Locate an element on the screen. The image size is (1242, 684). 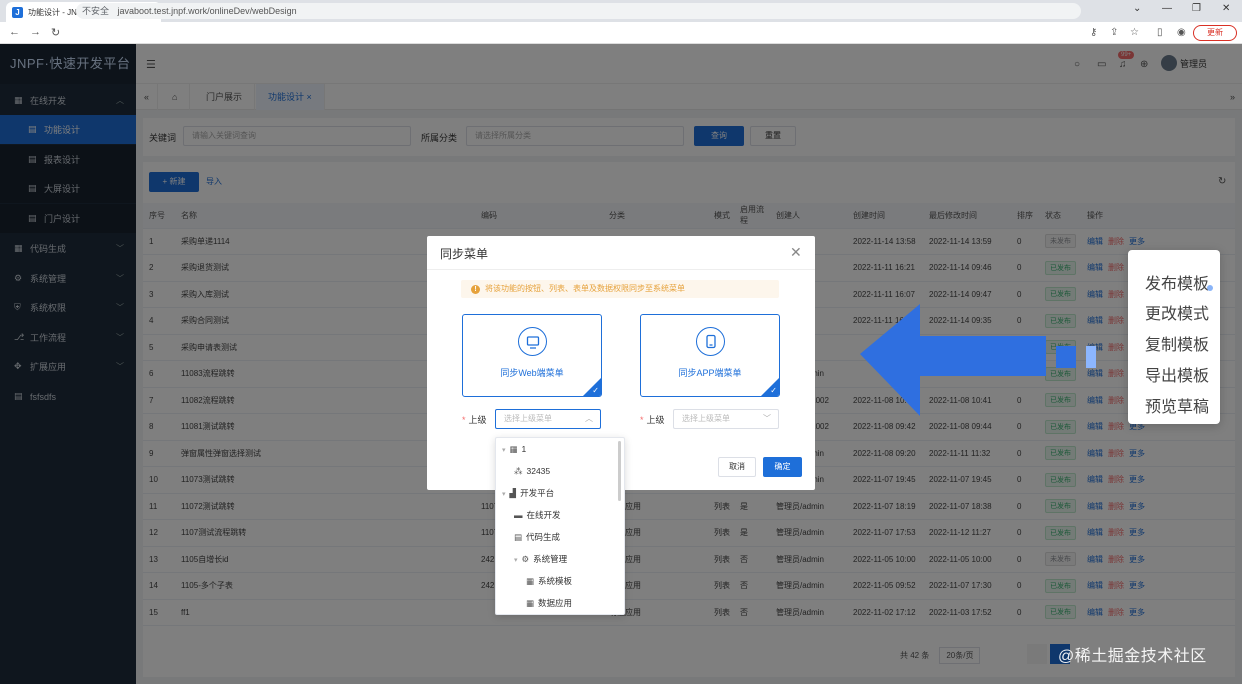
sync-app-card: 同步APP端菜单 ✓ is located at coordinates (710, 355).